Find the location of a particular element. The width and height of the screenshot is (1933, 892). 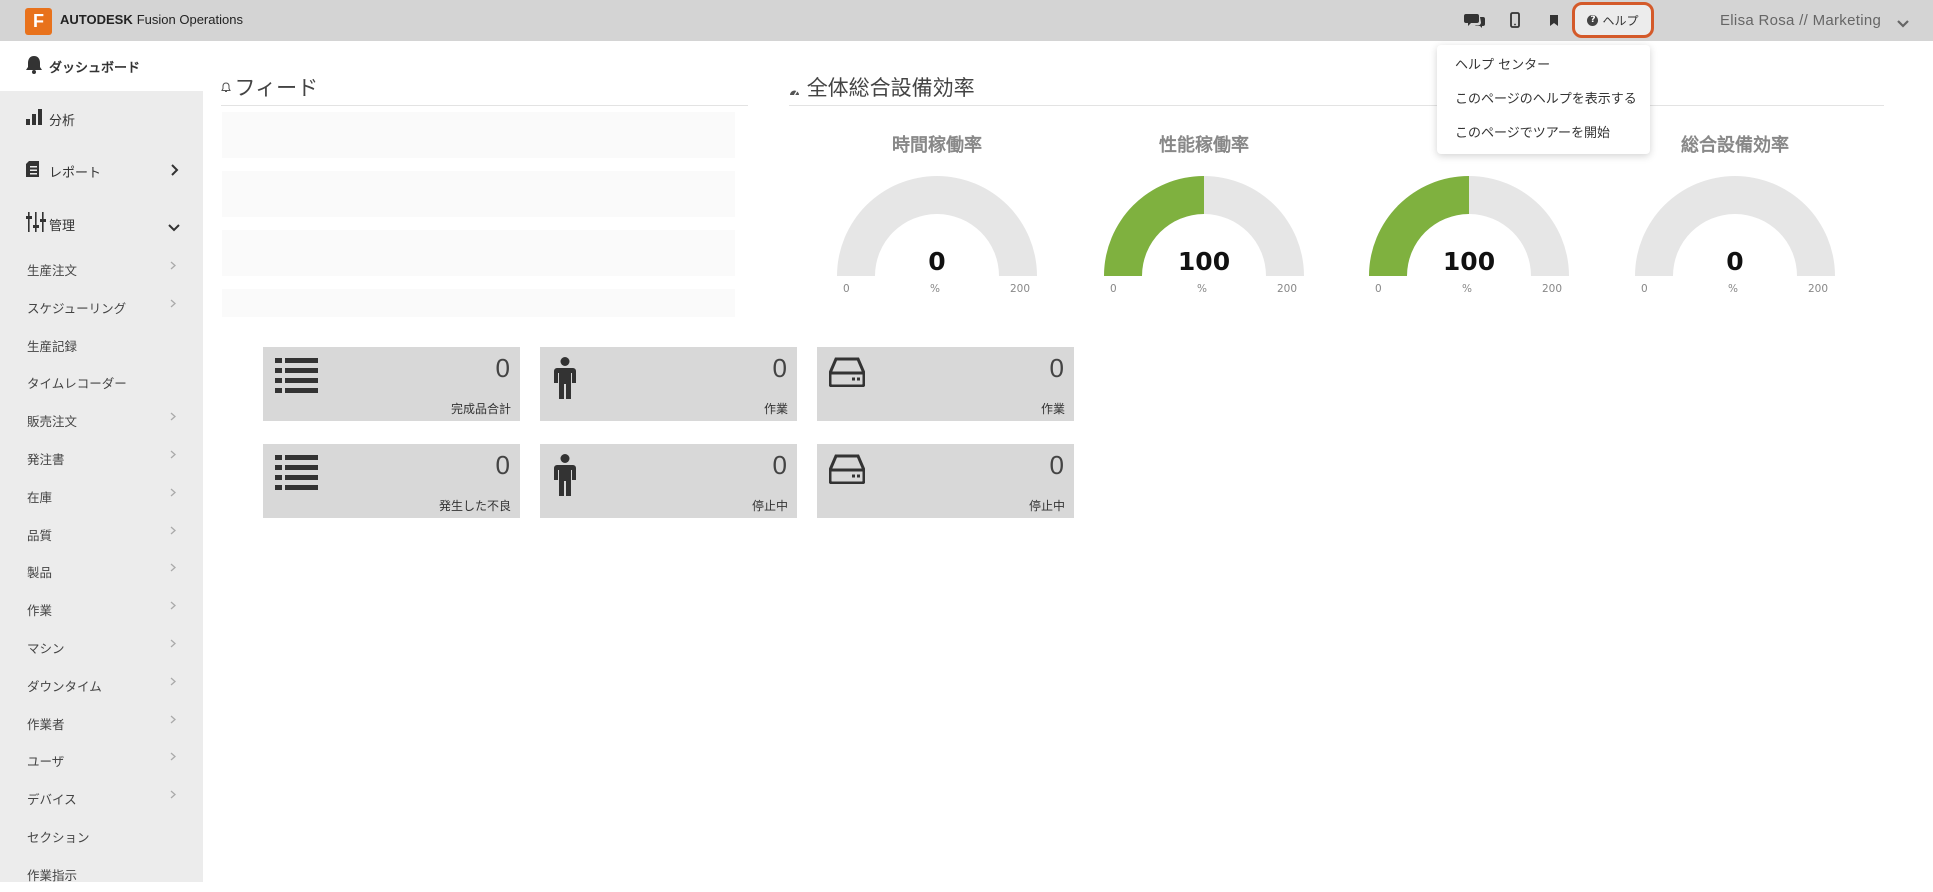

sidebar-subitem: 在庫 is located at coordinates (101, 495).